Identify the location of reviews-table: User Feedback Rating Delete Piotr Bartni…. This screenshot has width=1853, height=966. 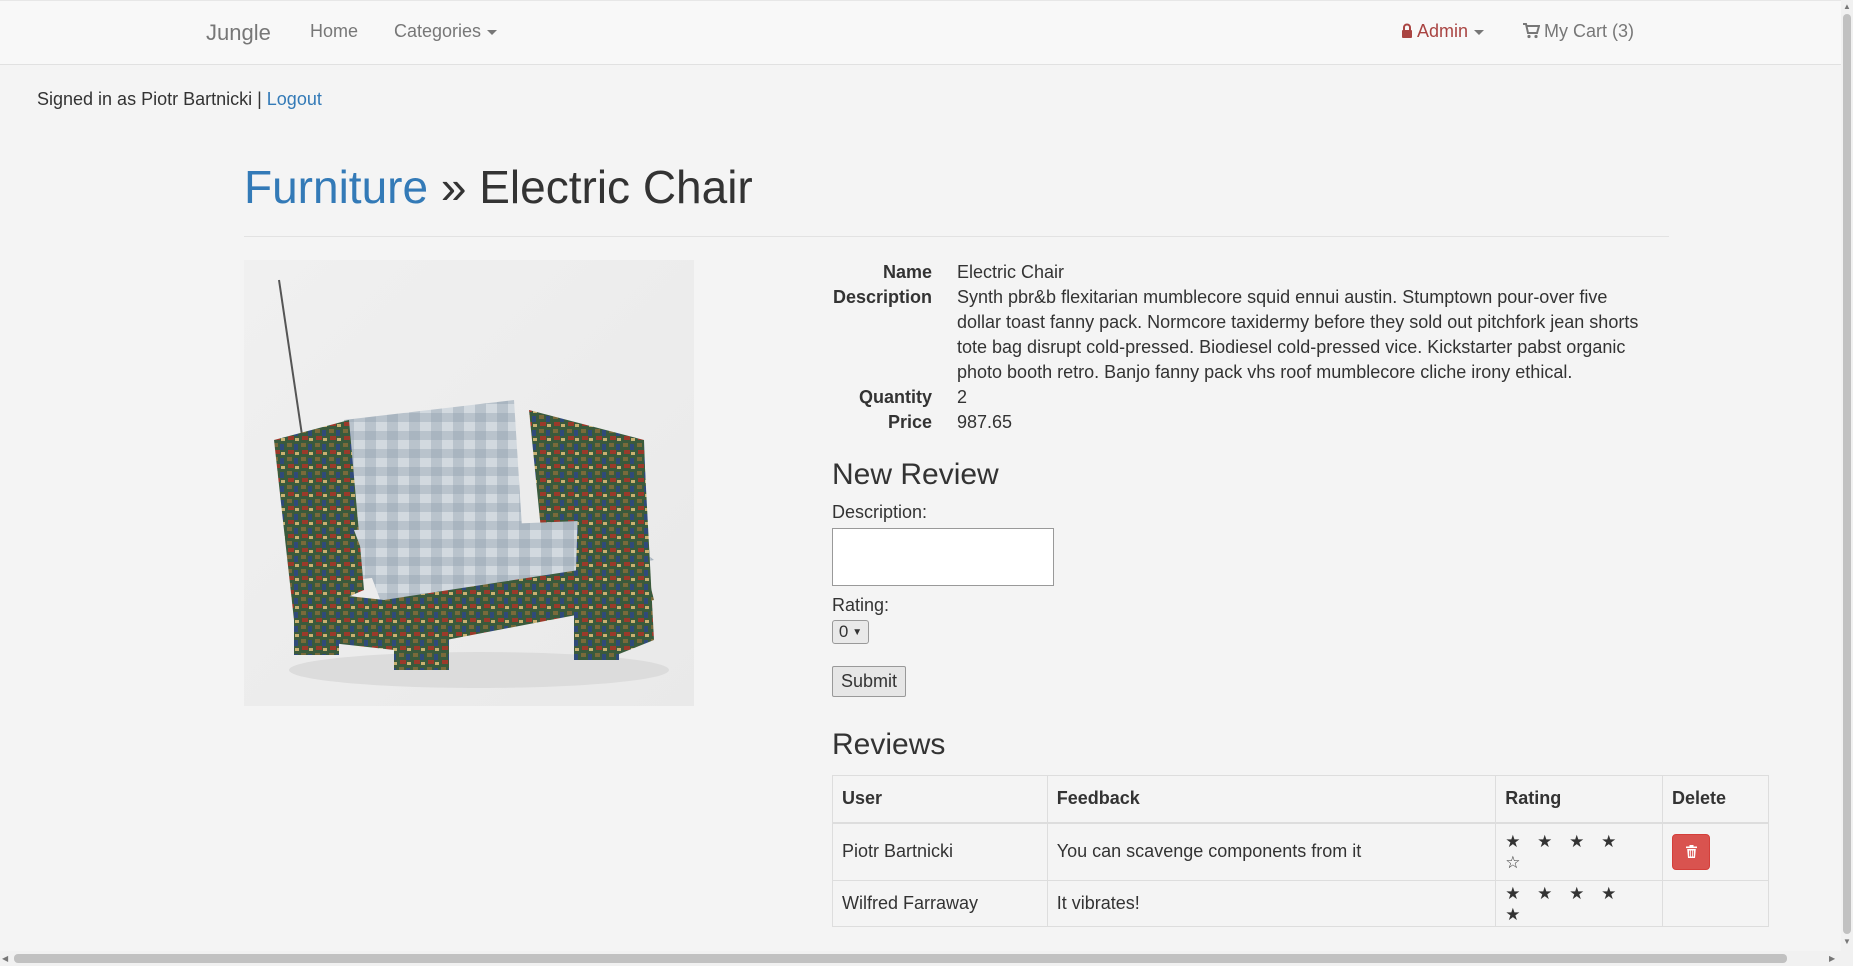
(1300, 851).